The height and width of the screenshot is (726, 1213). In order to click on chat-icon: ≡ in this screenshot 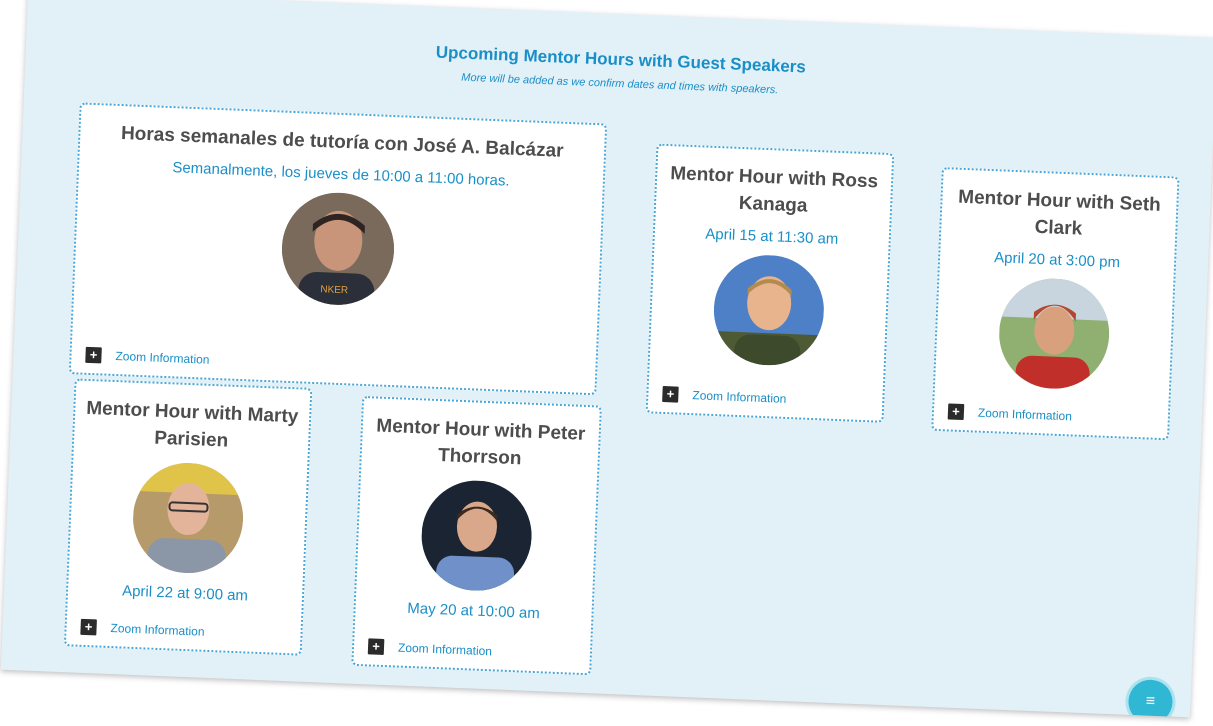, I will do `click(1150, 701)`.